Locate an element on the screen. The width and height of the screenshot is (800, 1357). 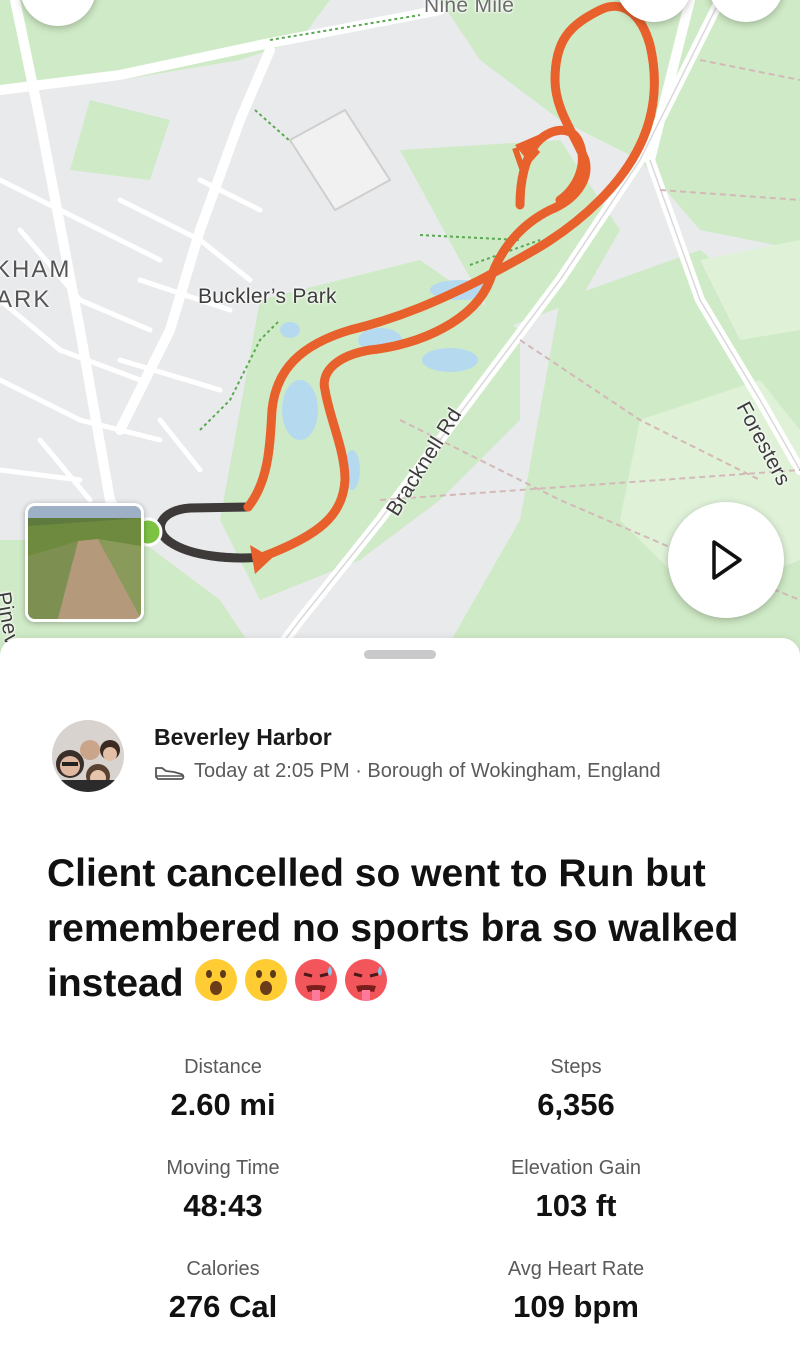
stat-avg-heart-rate: Avg Heart Rate 109 bpm is located at coordinates (576, 1291).